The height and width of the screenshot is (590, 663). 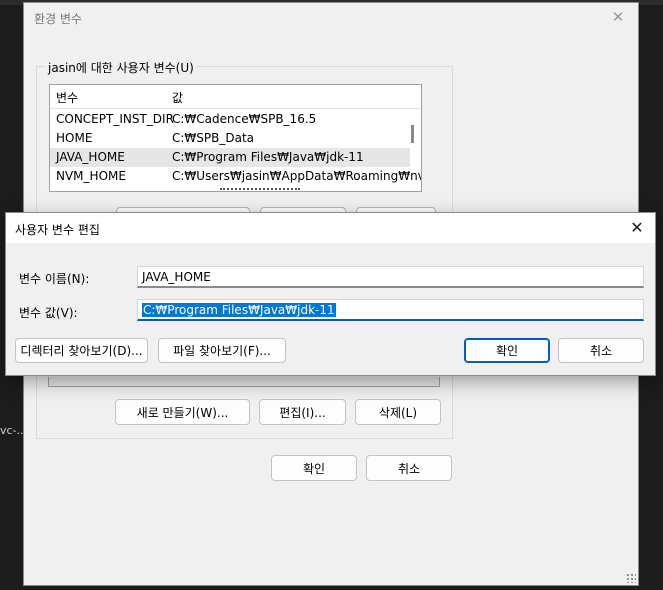 I want to click on variable-name-label: 변수 이름(N):, so click(x=54, y=279).